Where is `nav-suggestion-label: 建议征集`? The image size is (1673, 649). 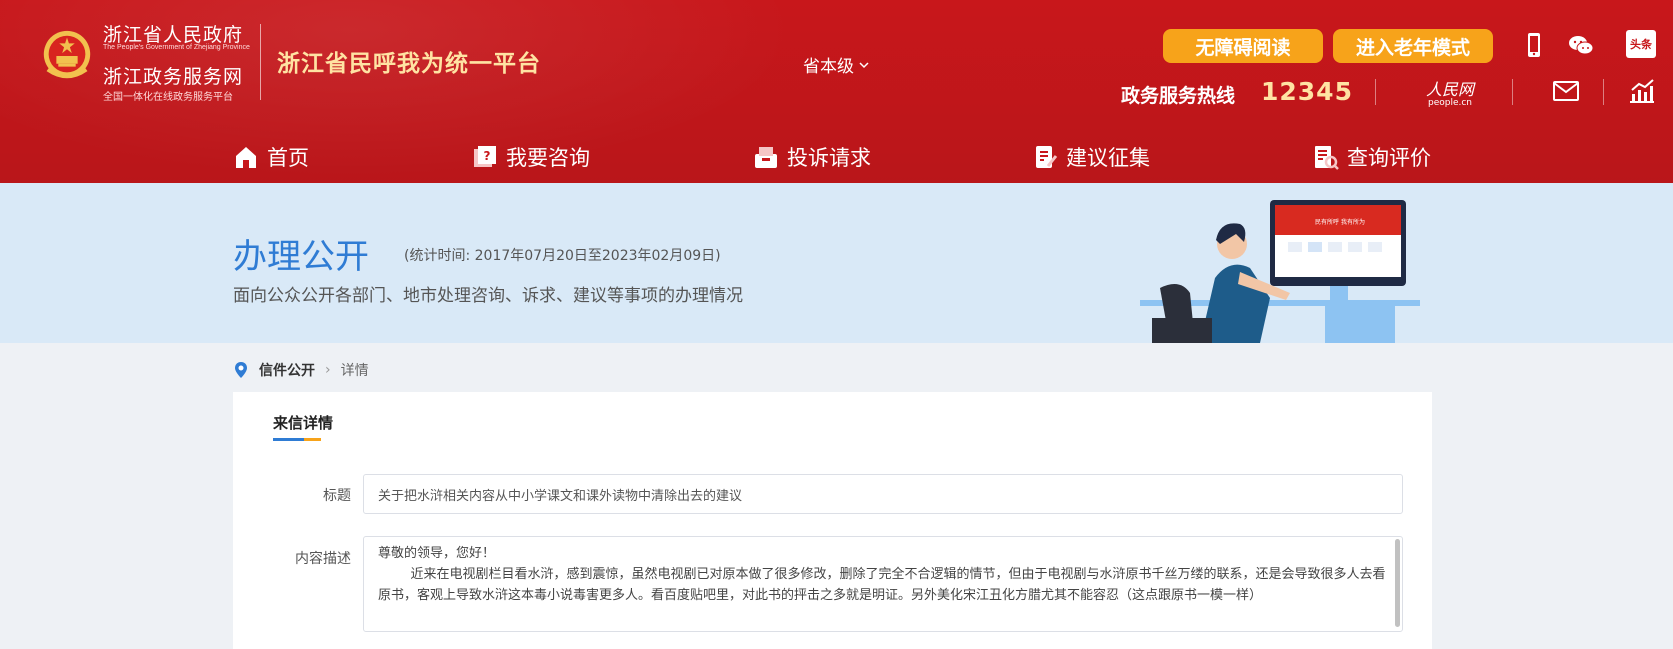
nav-suggestion-label: 建议征集 is located at coordinates (1108, 158).